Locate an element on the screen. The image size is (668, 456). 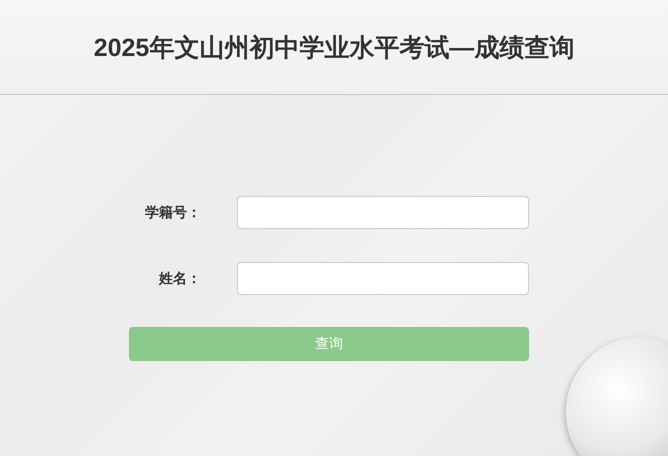
field-label: 学籍号： is located at coordinates (173, 213).